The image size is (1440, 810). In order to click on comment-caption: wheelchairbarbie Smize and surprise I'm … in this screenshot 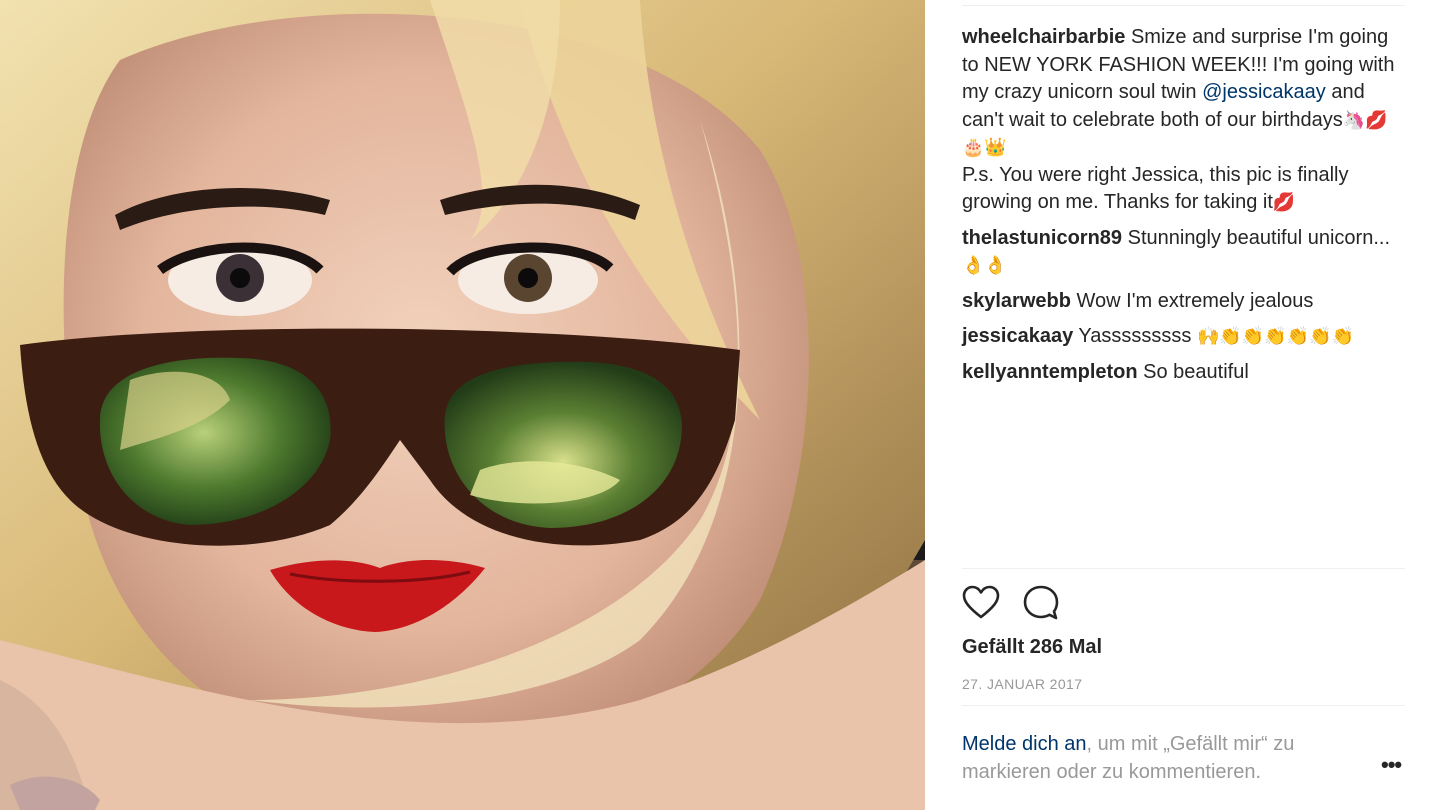, I will do `click(1184, 120)`.